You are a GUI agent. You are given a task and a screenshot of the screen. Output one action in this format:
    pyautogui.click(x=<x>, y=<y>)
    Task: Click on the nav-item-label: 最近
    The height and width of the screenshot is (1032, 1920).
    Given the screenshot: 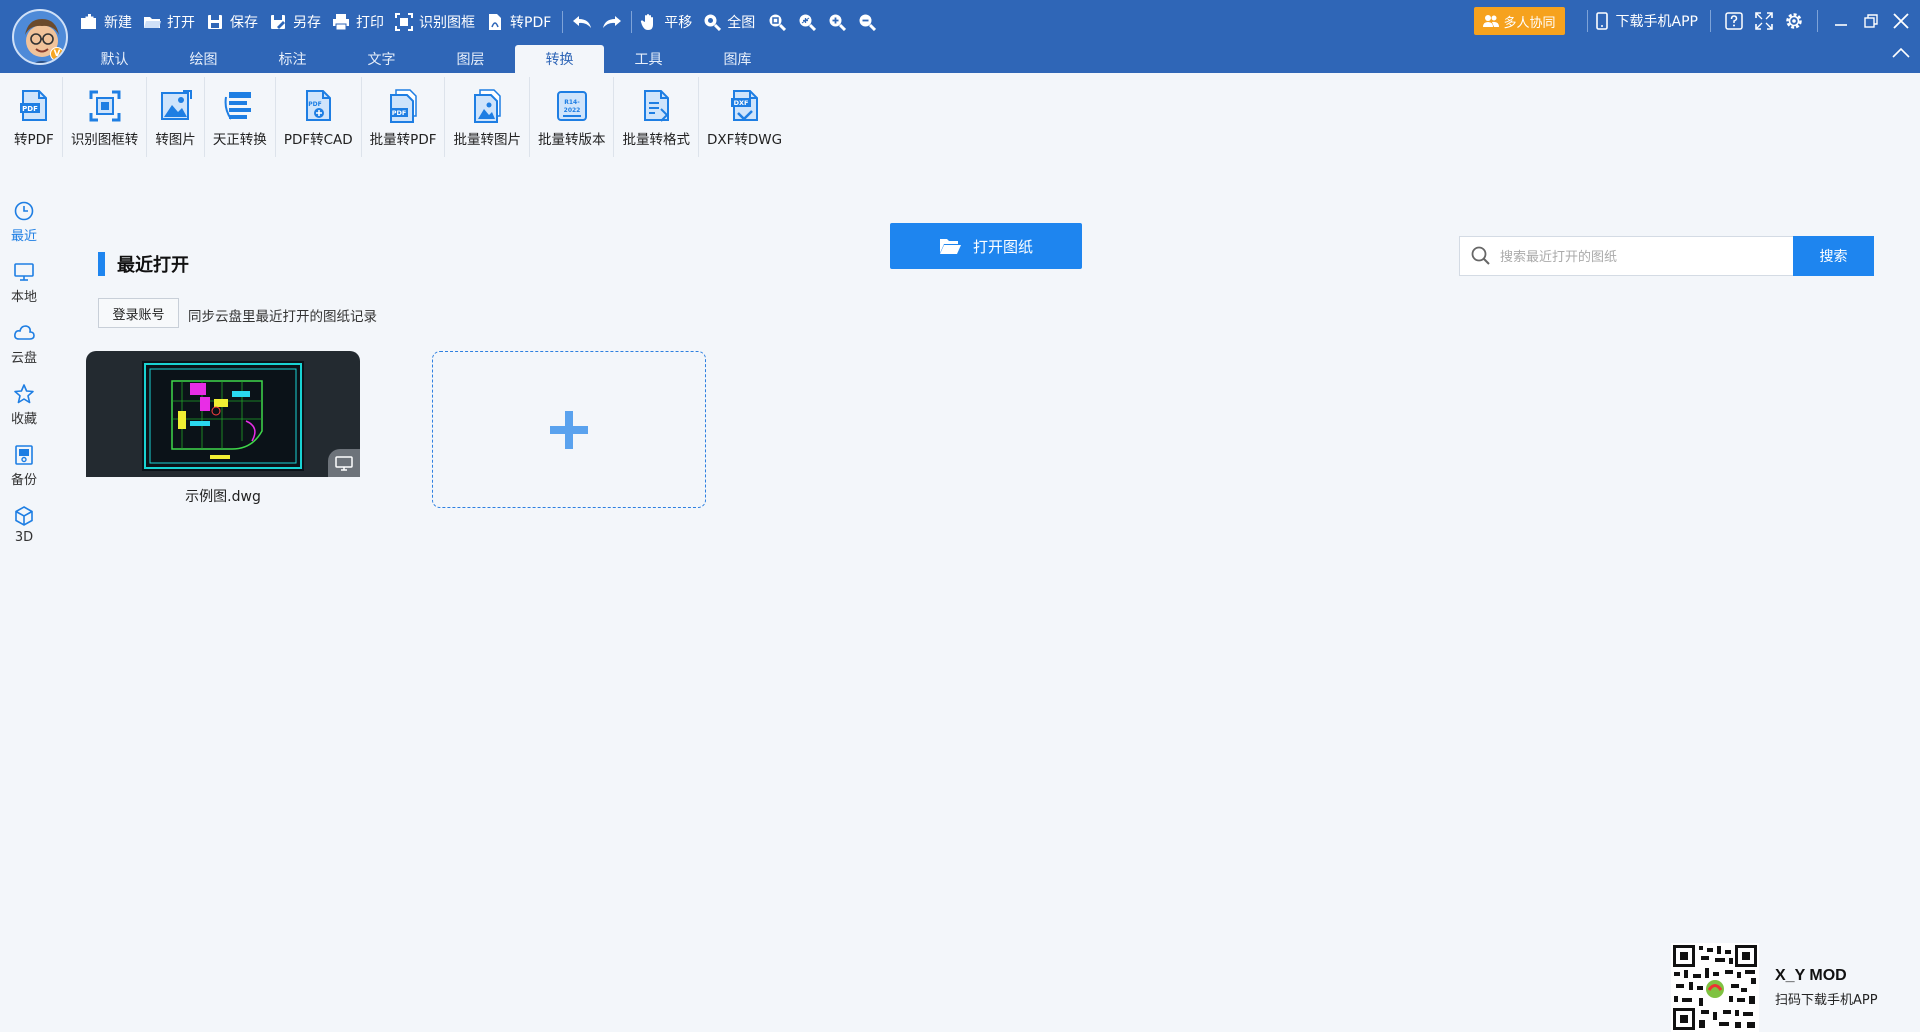 What is the action you would take?
    pyautogui.click(x=23, y=236)
    